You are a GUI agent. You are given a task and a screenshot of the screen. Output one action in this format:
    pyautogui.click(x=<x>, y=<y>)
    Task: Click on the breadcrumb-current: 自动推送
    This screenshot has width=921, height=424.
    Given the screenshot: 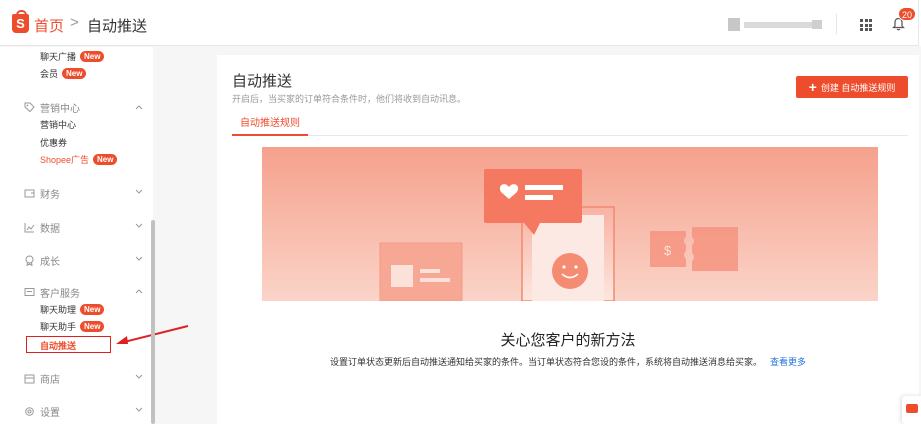 What is the action you would take?
    pyautogui.click(x=117, y=26)
    